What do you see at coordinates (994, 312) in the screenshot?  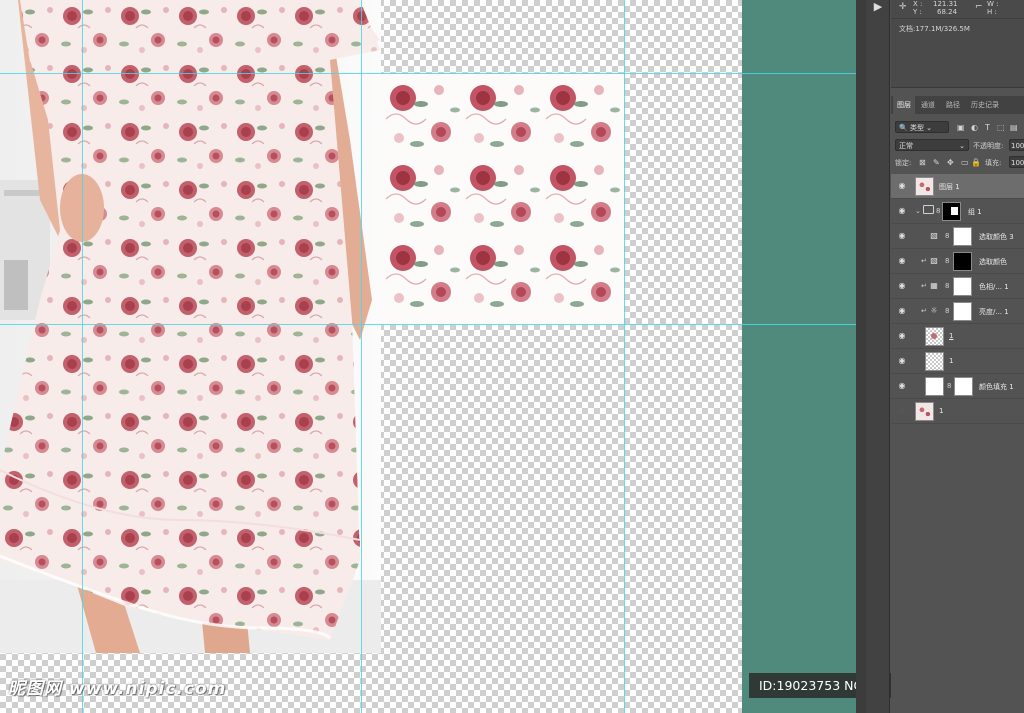 I see `layer-name: 亮度/... 1` at bounding box center [994, 312].